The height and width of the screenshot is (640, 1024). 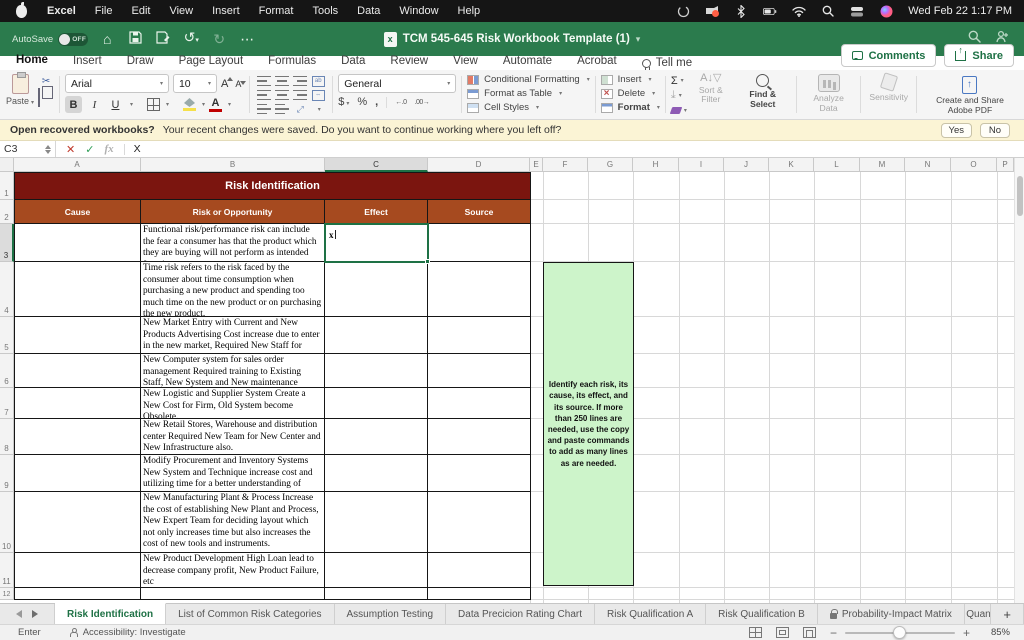 What do you see at coordinates (833, 633) in the screenshot?
I see `zoom-out-icon: −` at bounding box center [833, 633].